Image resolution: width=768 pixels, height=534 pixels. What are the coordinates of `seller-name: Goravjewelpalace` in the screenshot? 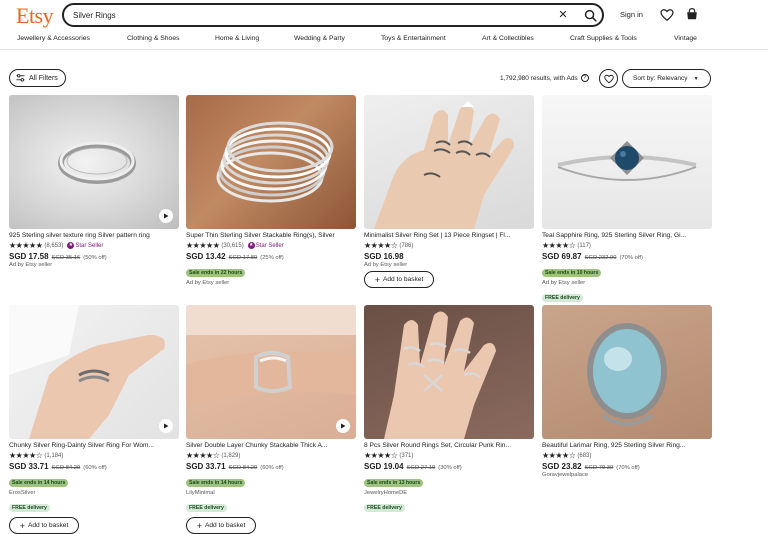 It's located at (627, 475).